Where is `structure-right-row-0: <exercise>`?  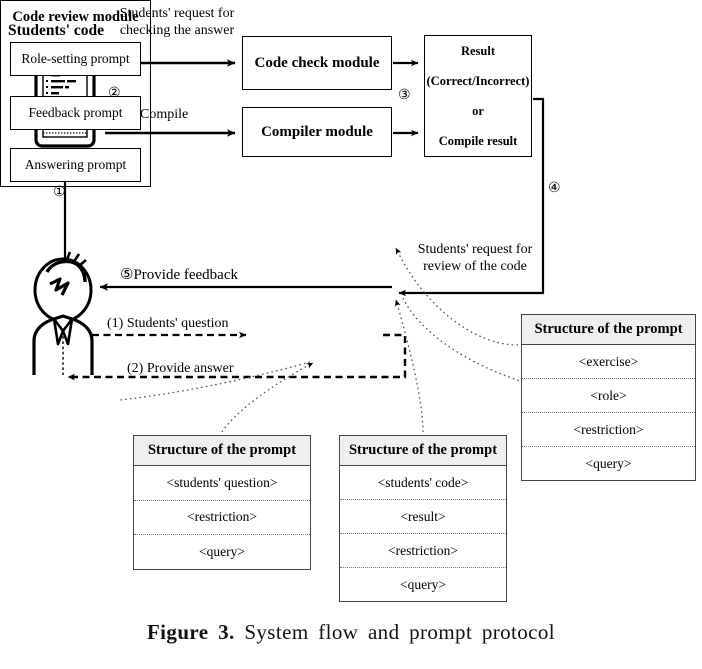
structure-right-row-0: <exercise> is located at coordinates (608, 362).